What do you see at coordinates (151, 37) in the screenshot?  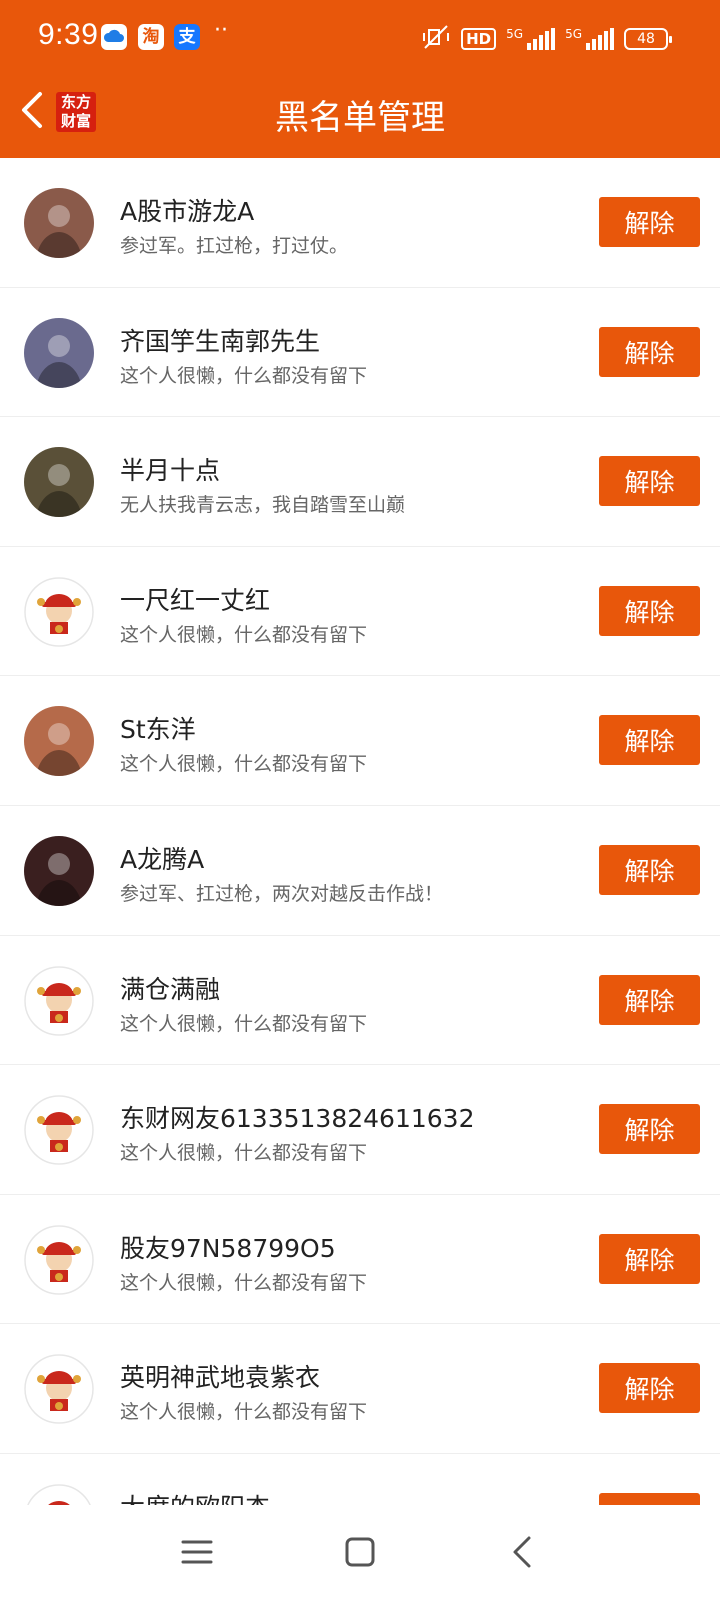 I see `taobao-icon: 淘` at bounding box center [151, 37].